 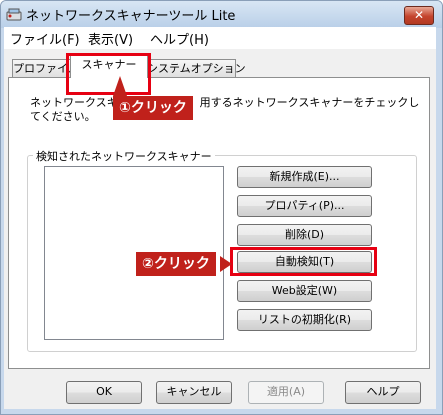 I want to click on scanner-app-icon, so click(x=14, y=14).